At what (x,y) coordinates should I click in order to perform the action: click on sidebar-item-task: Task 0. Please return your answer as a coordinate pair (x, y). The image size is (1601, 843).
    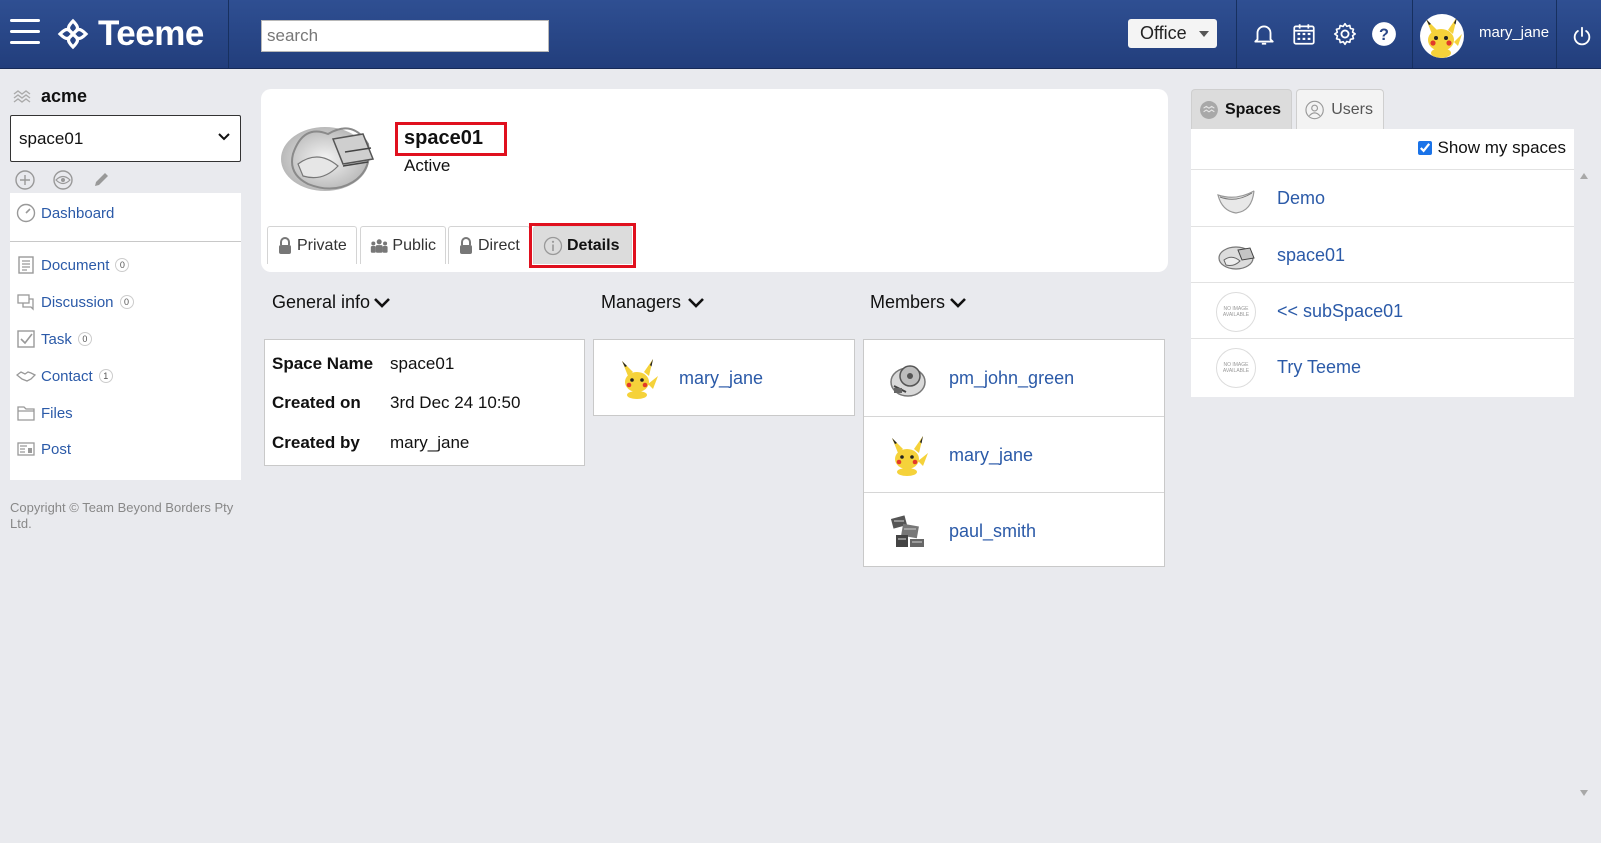
    Looking at the image, I should click on (54, 339).